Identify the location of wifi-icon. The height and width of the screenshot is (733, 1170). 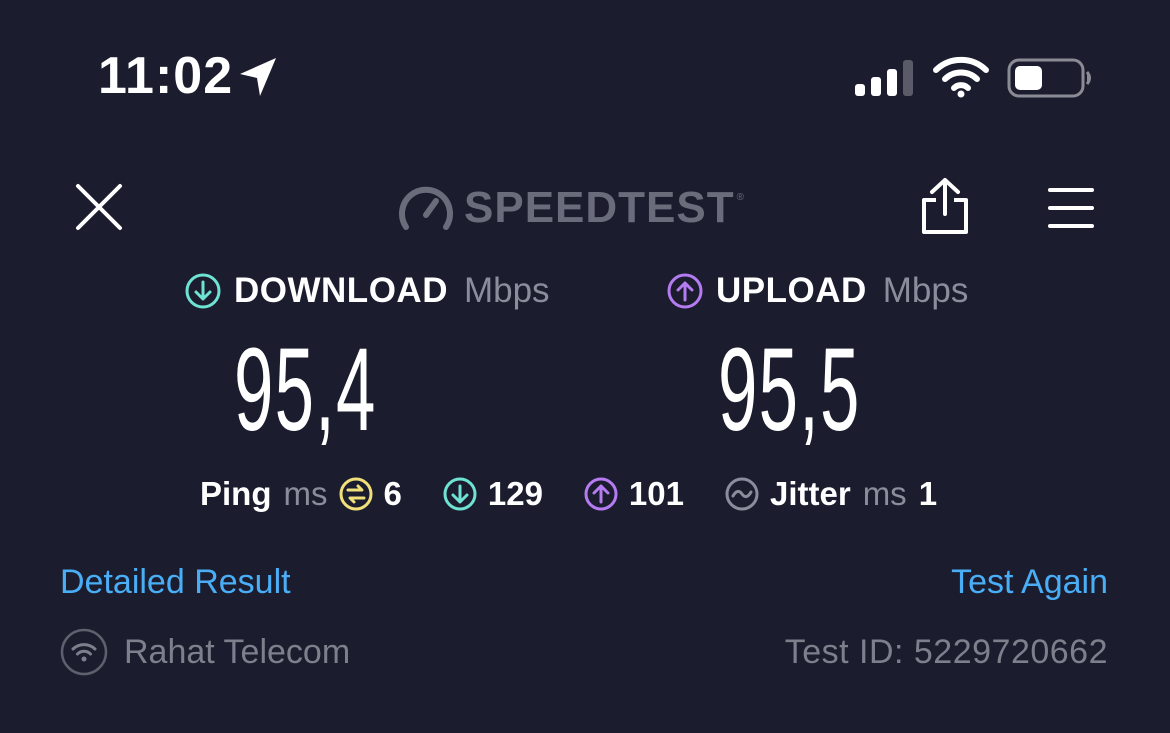
(961, 77).